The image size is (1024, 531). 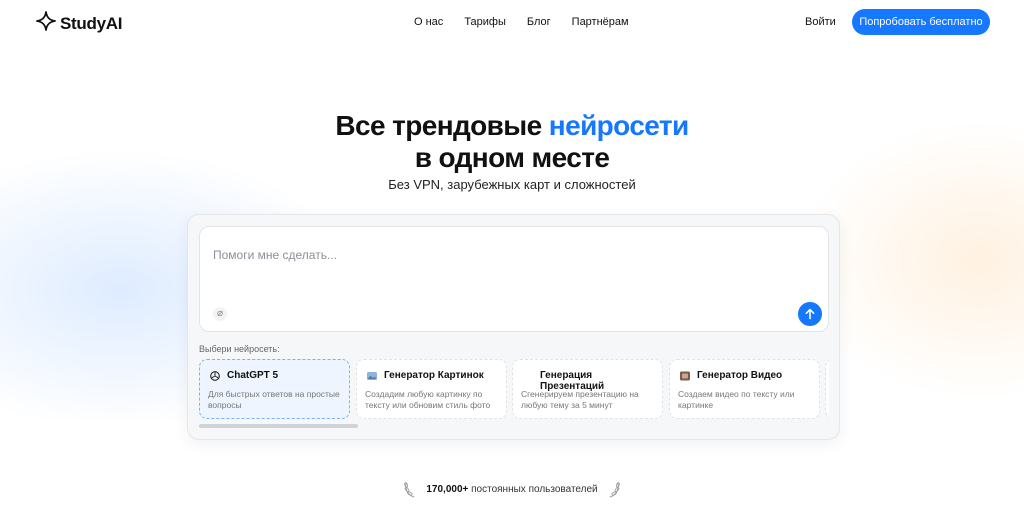 What do you see at coordinates (614, 490) in the screenshot?
I see `laurel-right-icon` at bounding box center [614, 490].